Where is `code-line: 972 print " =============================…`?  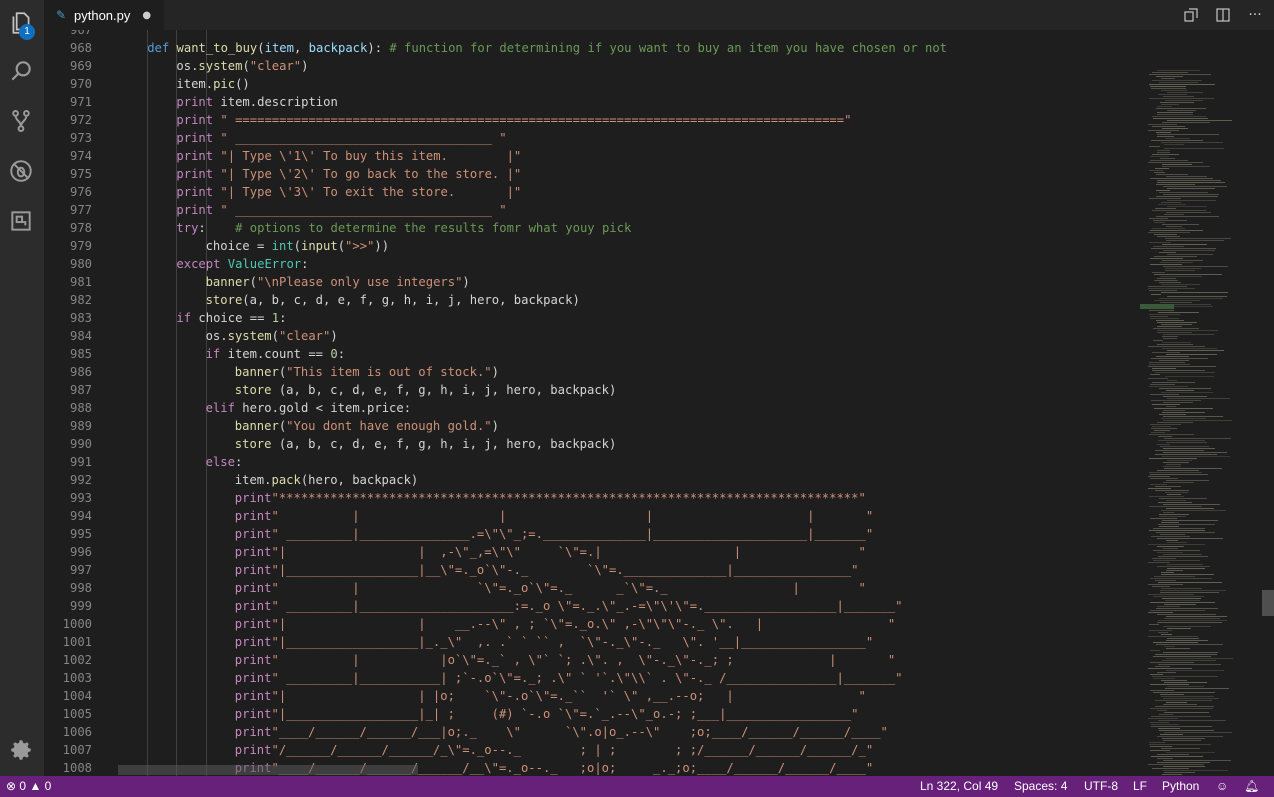 code-line: 972 print " =============================… is located at coordinates (592, 120).